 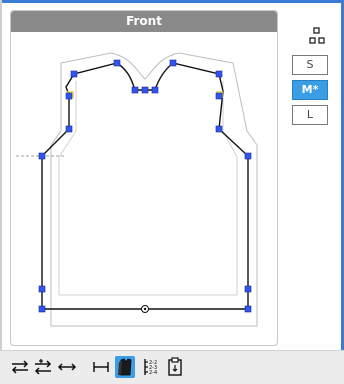 I want to click on handle-shoulder-left, so click(x=117, y=63).